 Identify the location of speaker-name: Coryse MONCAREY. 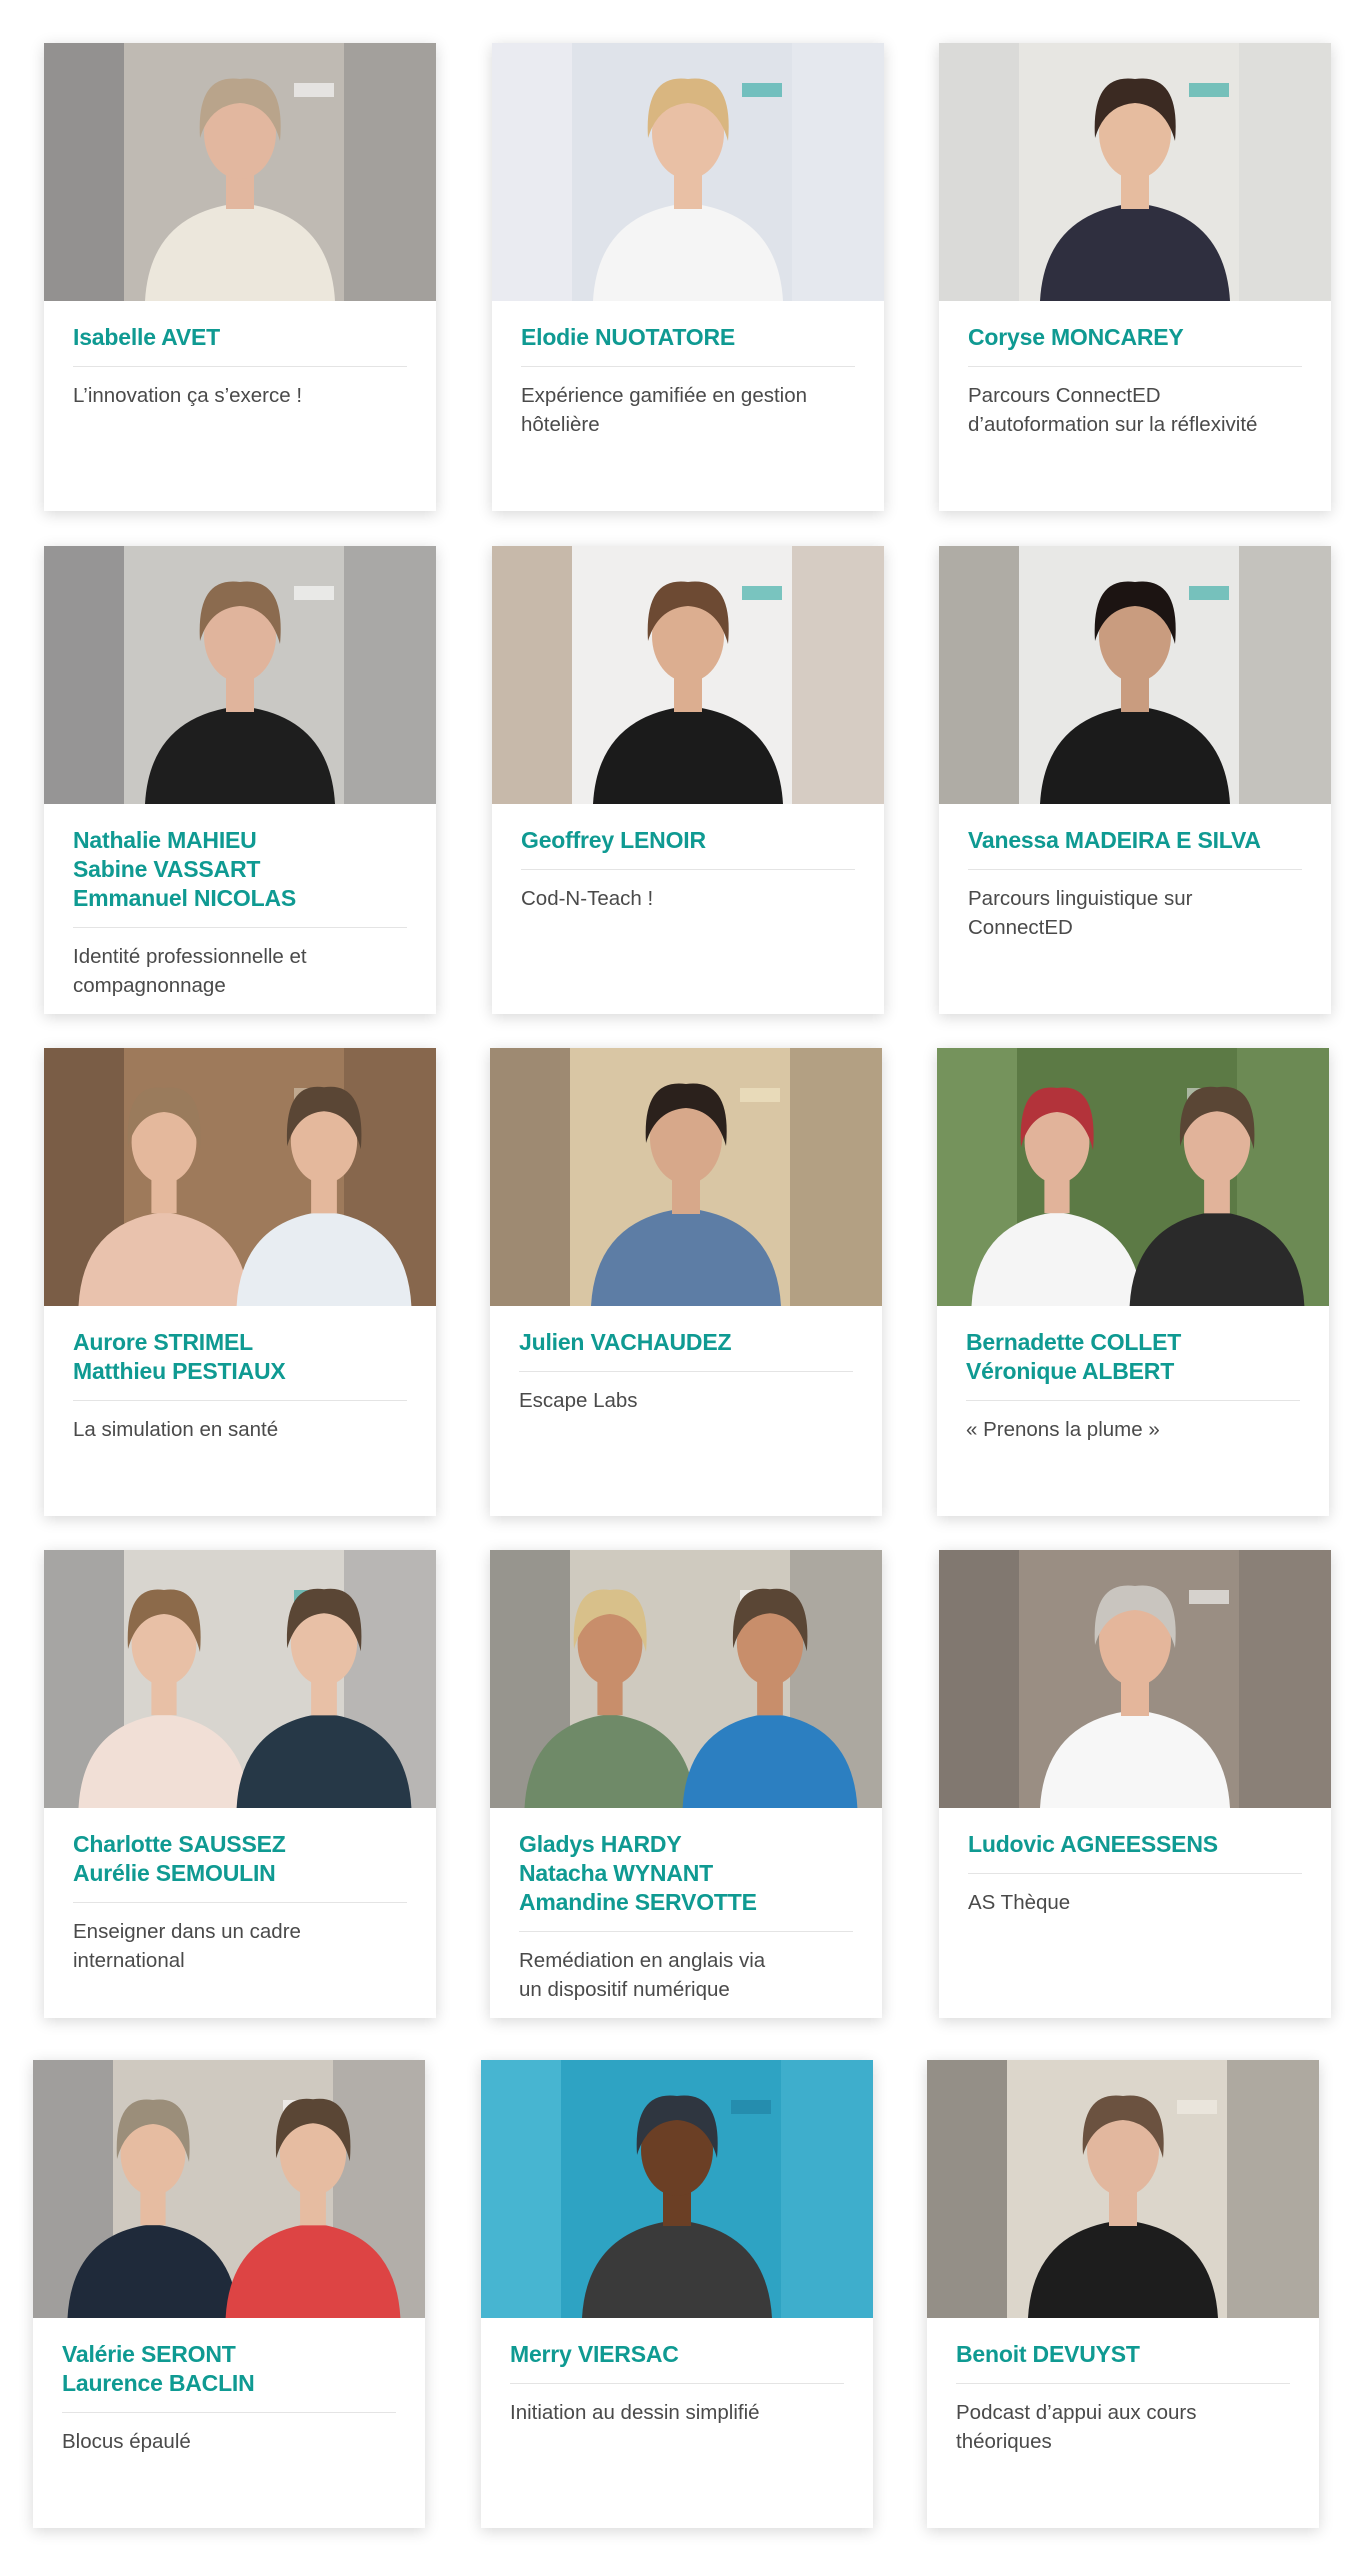
(1076, 337).